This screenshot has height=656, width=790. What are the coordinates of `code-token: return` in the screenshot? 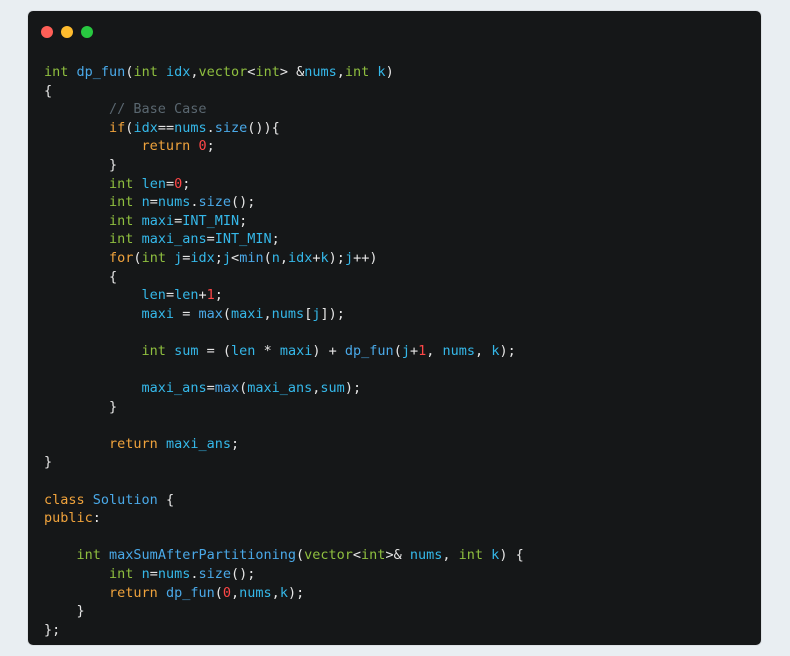 It's located at (133, 443).